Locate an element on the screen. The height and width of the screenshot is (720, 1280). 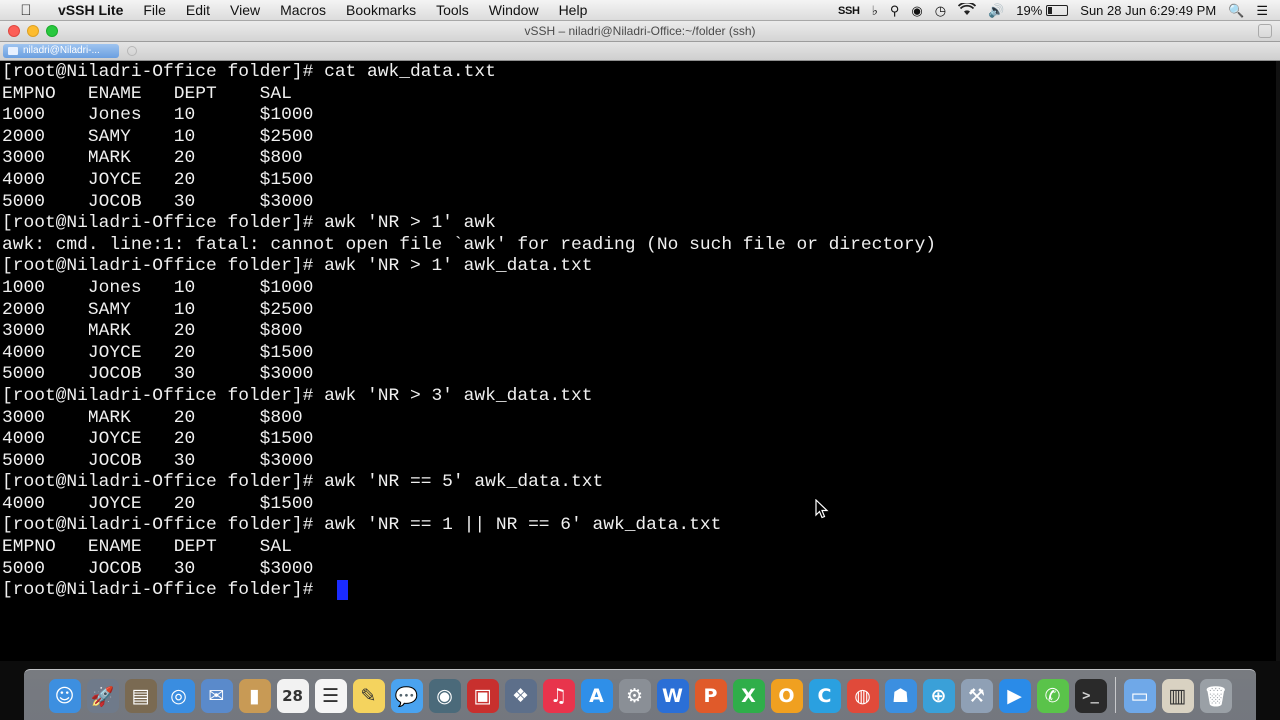
chat-bubble-icon: ✆ is located at coordinates (1052, 696).